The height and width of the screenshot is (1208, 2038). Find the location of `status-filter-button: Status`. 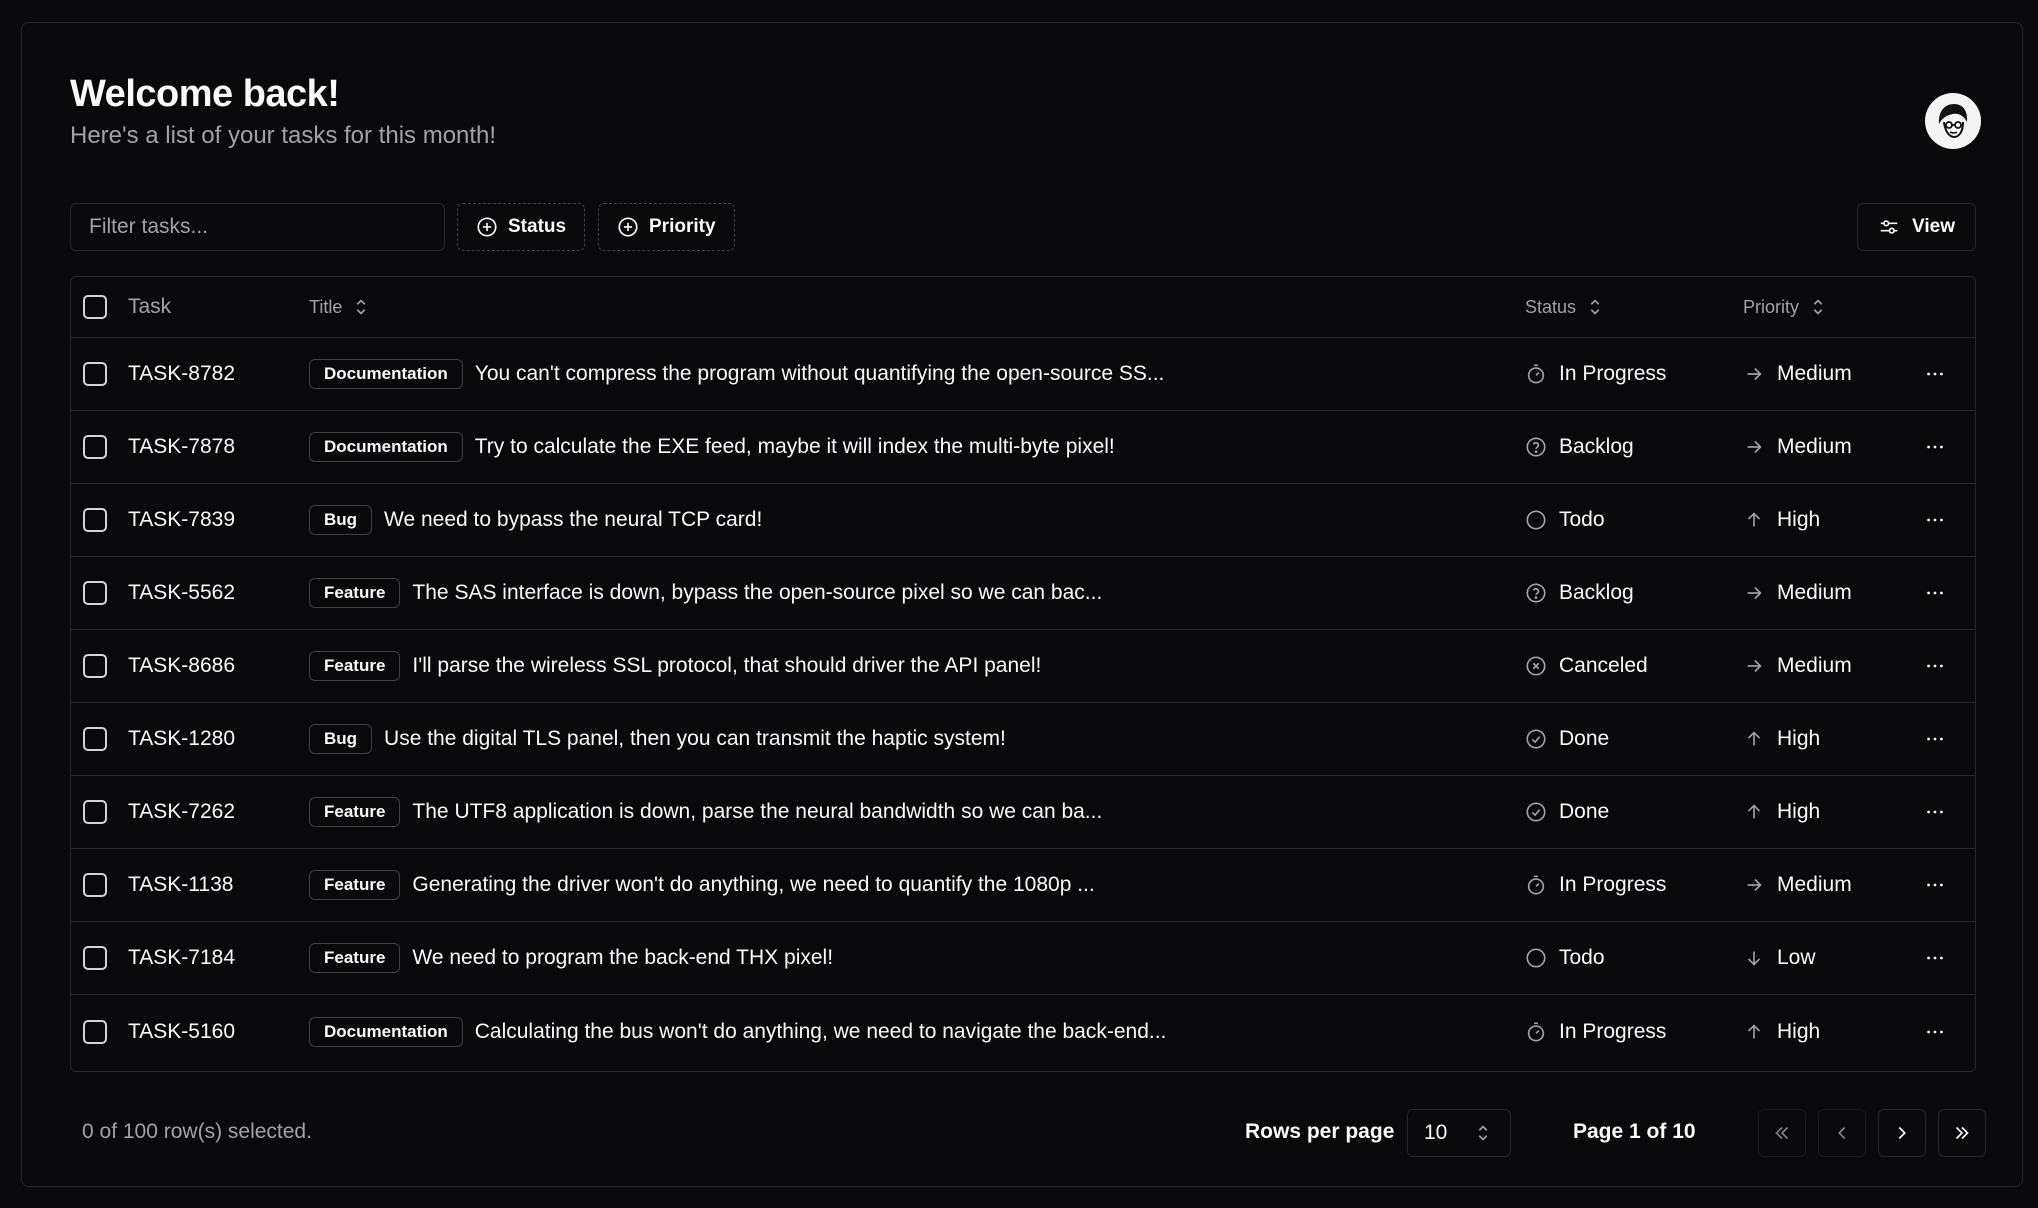

status-filter-button: Status is located at coordinates (521, 227).